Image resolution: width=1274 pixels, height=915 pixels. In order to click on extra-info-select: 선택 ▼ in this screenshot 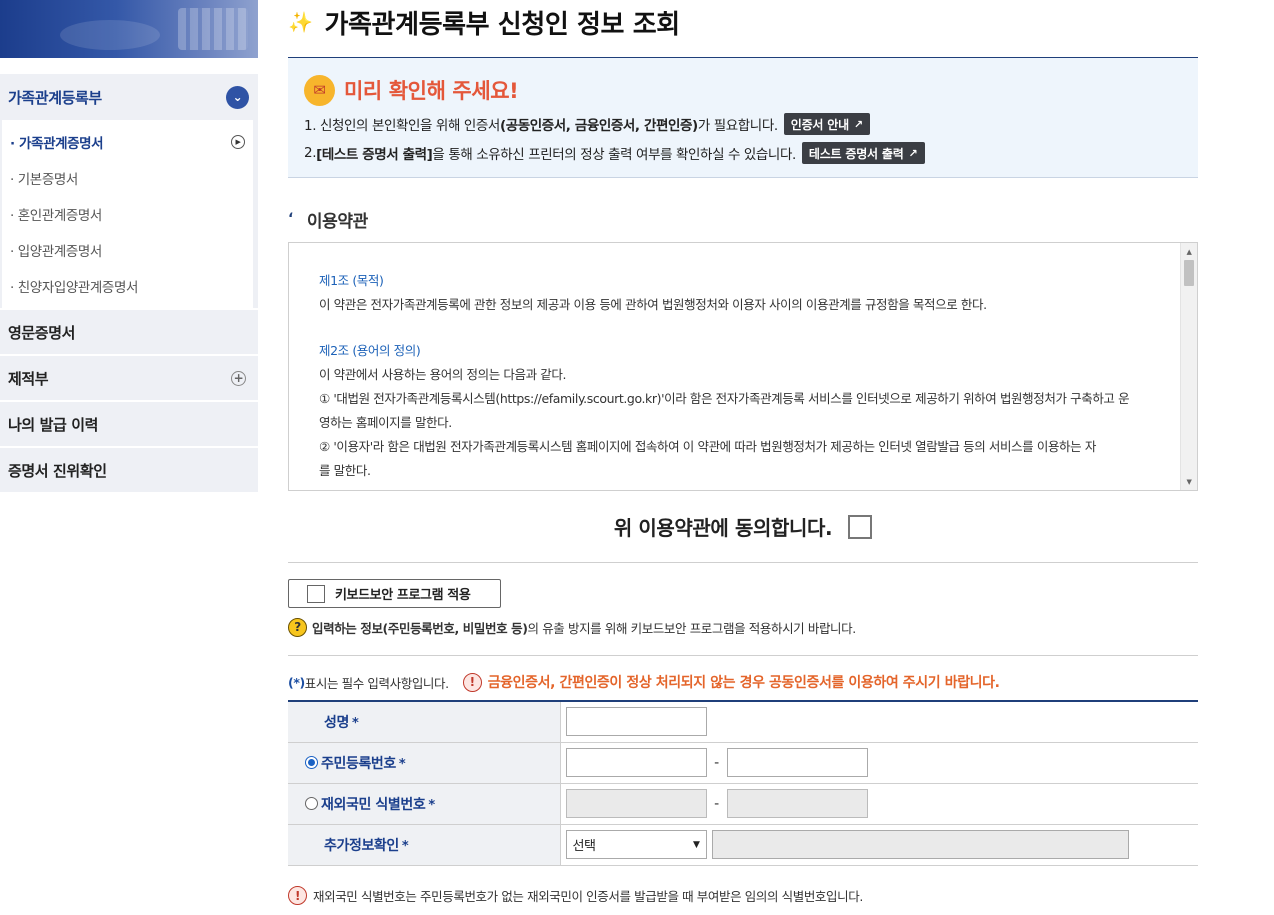, I will do `click(636, 844)`.